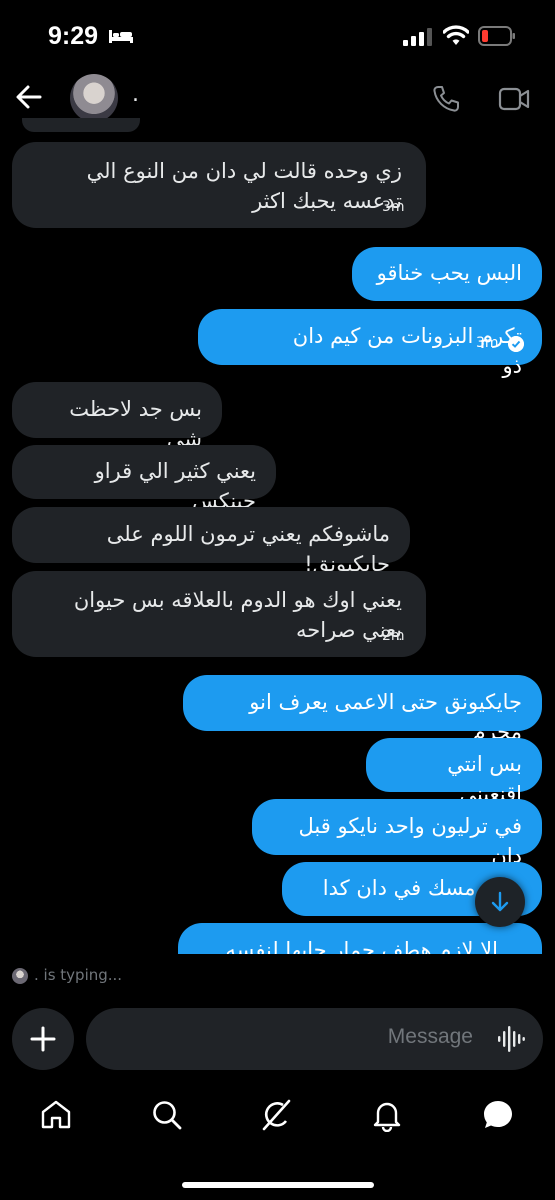  I want to click on home-icon, so click(56, 1115).